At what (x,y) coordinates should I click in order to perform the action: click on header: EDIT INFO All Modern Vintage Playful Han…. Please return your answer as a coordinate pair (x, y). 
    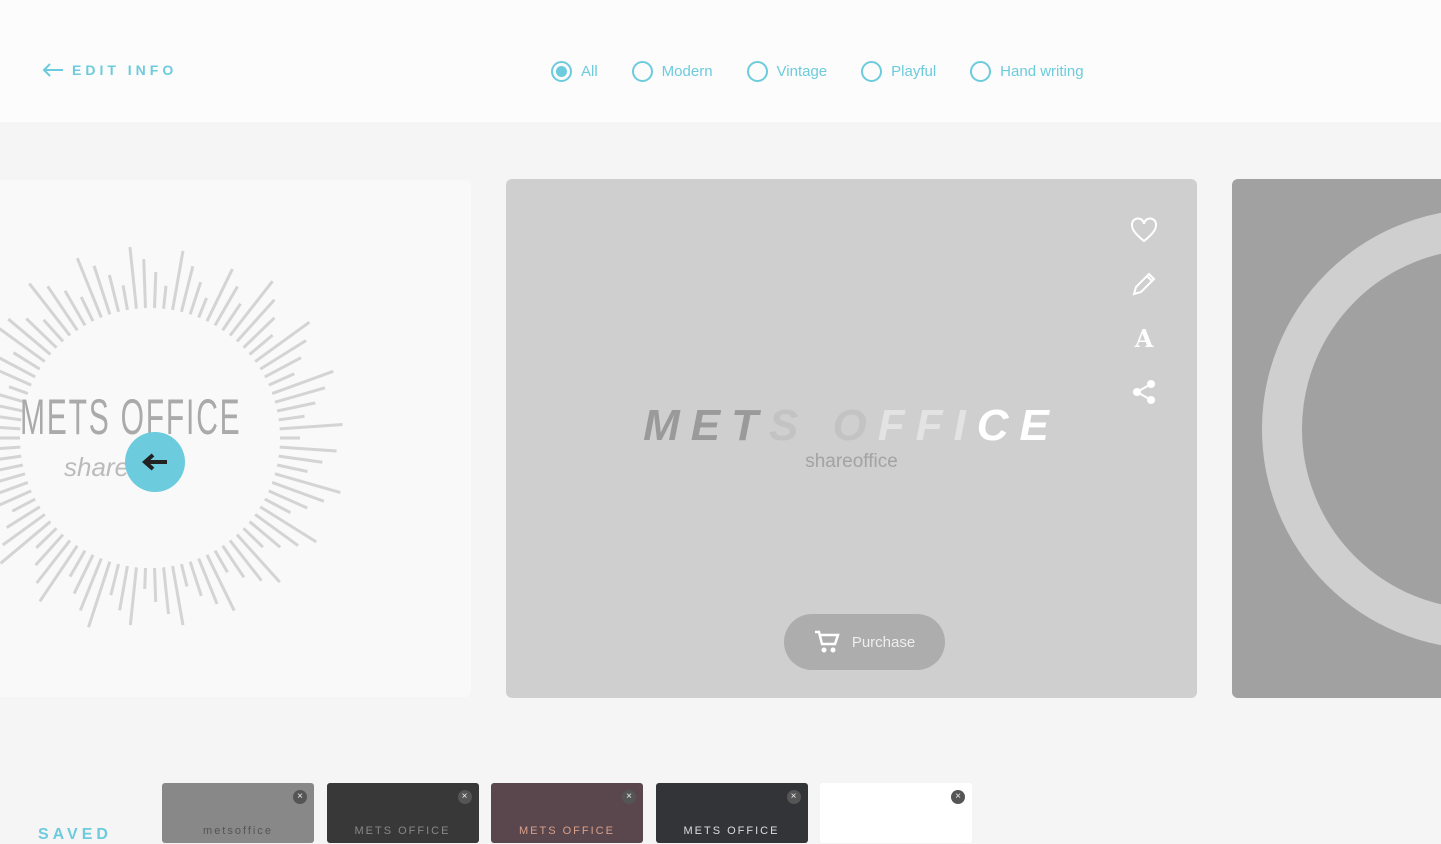
    Looking at the image, I should click on (720, 61).